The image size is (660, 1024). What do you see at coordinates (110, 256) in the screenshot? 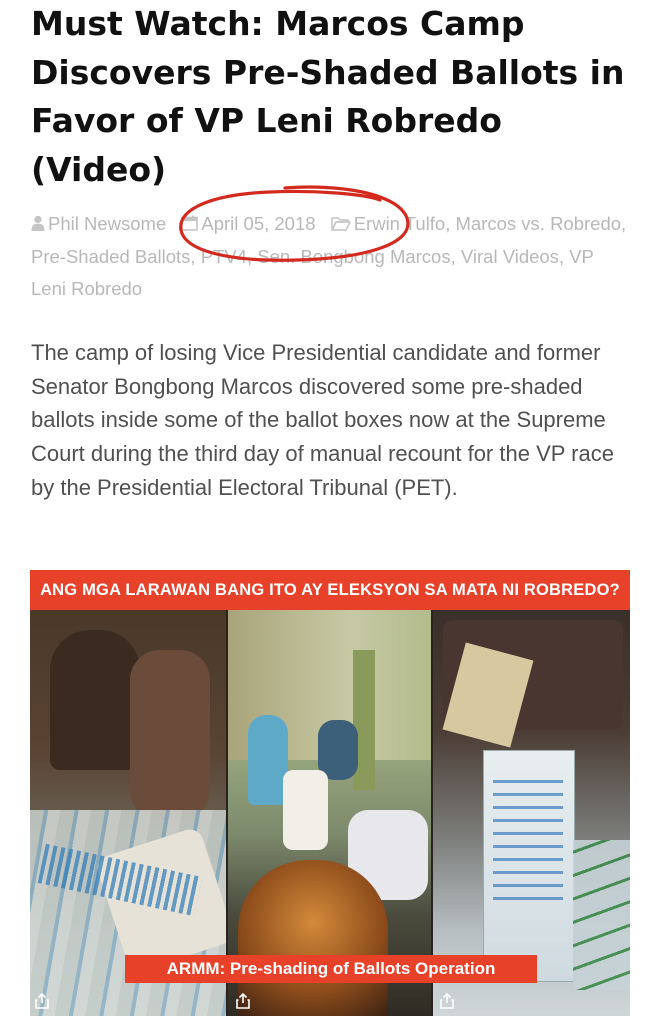
I see `tag-link: Pre-Shaded Ballots` at bounding box center [110, 256].